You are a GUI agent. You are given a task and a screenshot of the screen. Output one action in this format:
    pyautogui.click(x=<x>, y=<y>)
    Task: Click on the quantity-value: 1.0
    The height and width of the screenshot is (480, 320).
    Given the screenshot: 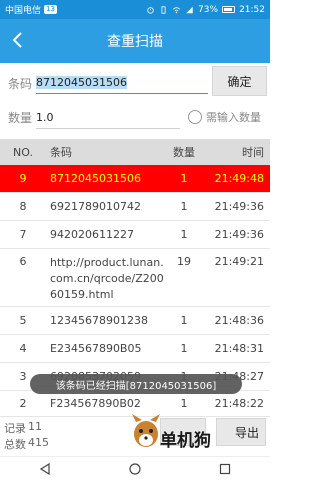 What is the action you would take?
    pyautogui.click(x=45, y=117)
    